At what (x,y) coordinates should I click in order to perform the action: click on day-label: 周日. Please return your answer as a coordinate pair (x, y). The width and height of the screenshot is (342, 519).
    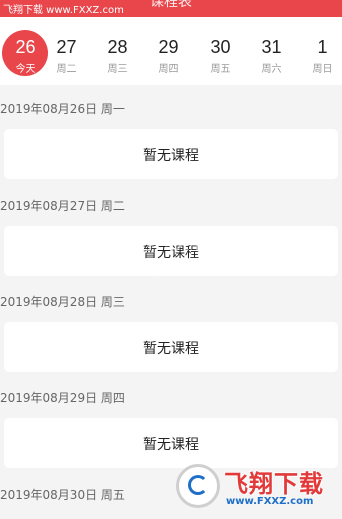
    Looking at the image, I should click on (322, 69).